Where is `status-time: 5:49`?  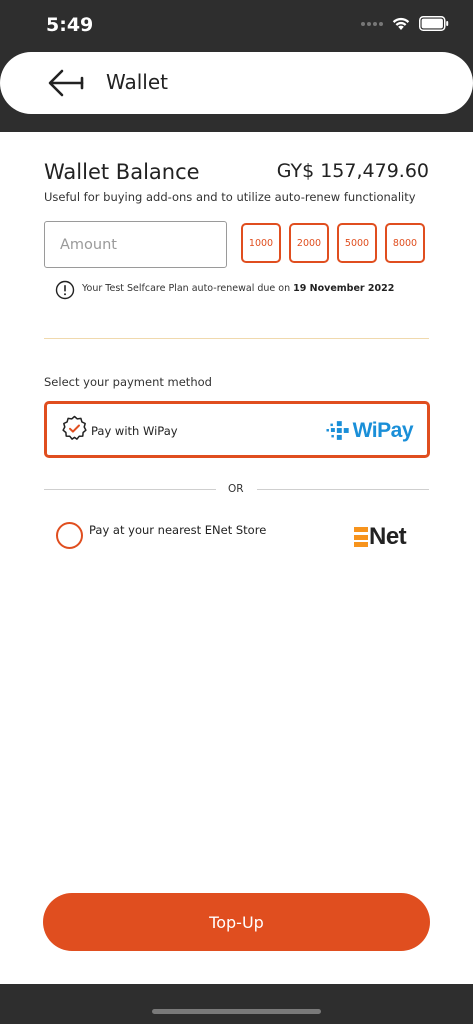
status-time: 5:49 is located at coordinates (70, 25).